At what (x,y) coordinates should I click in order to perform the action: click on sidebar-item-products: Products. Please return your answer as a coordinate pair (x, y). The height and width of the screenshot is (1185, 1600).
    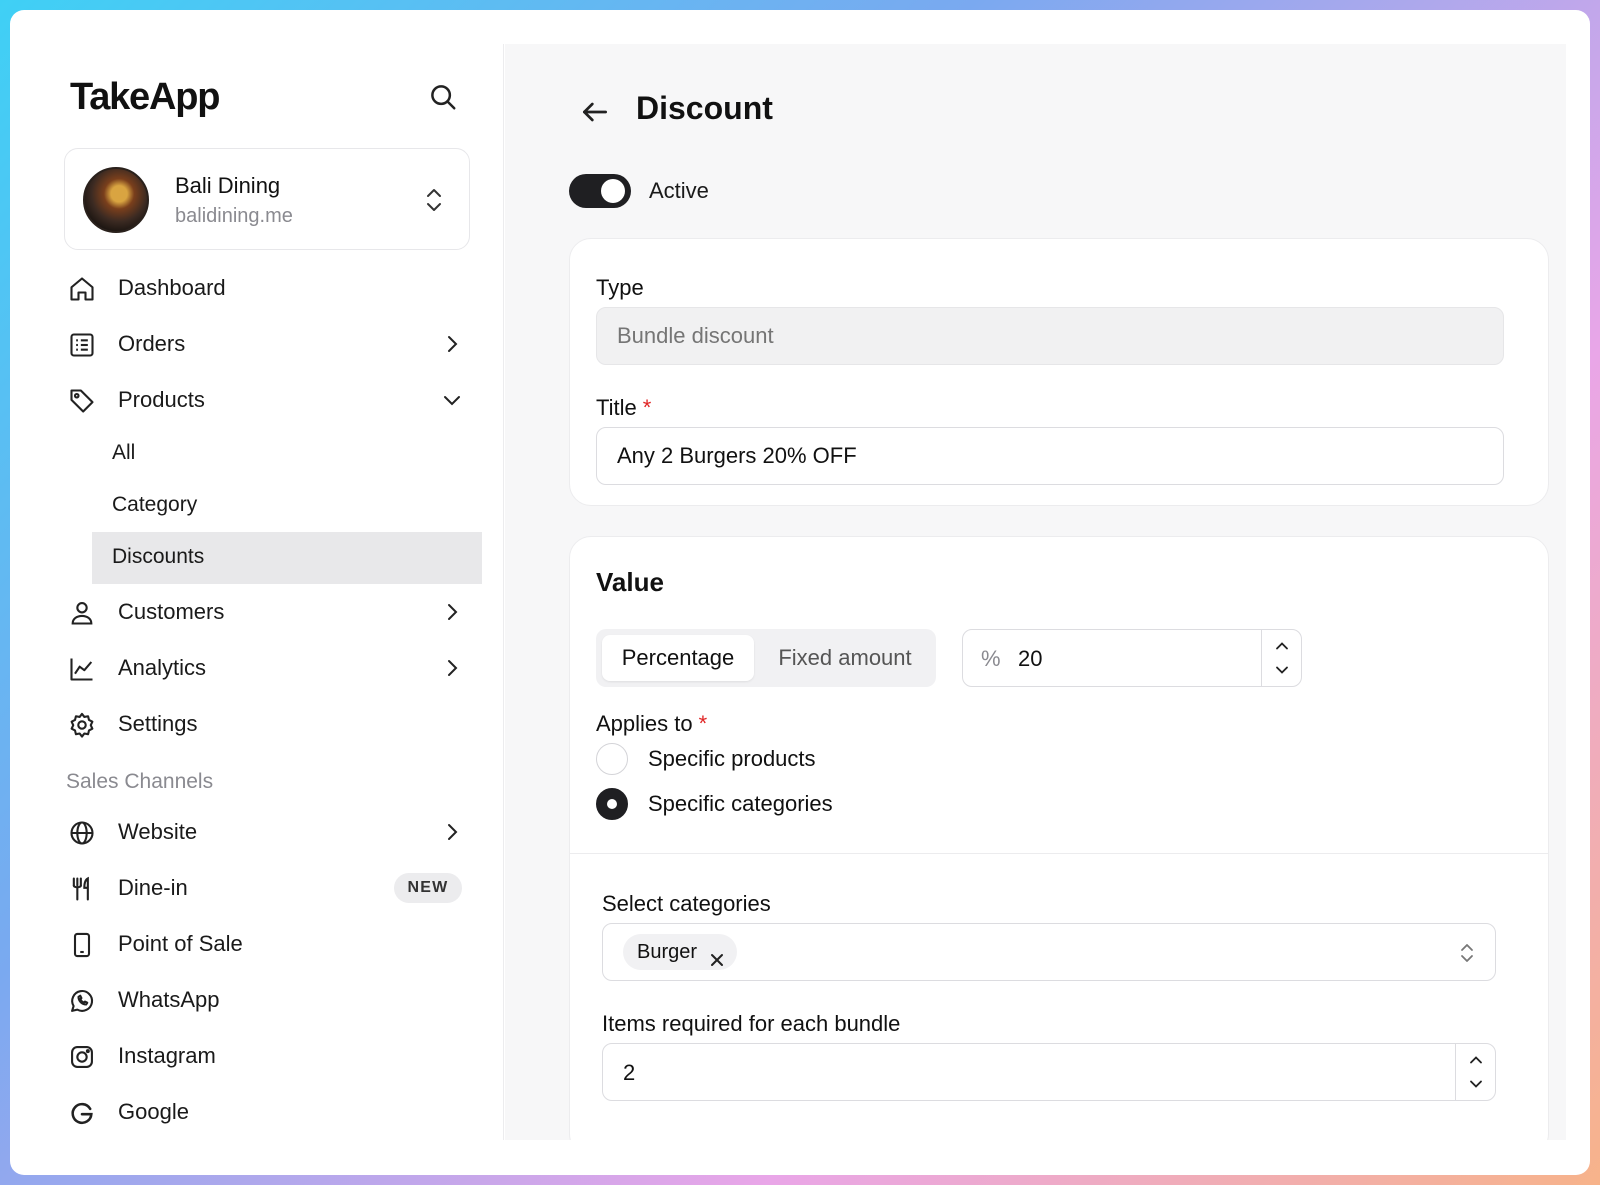
    Looking at the image, I should click on (274, 400).